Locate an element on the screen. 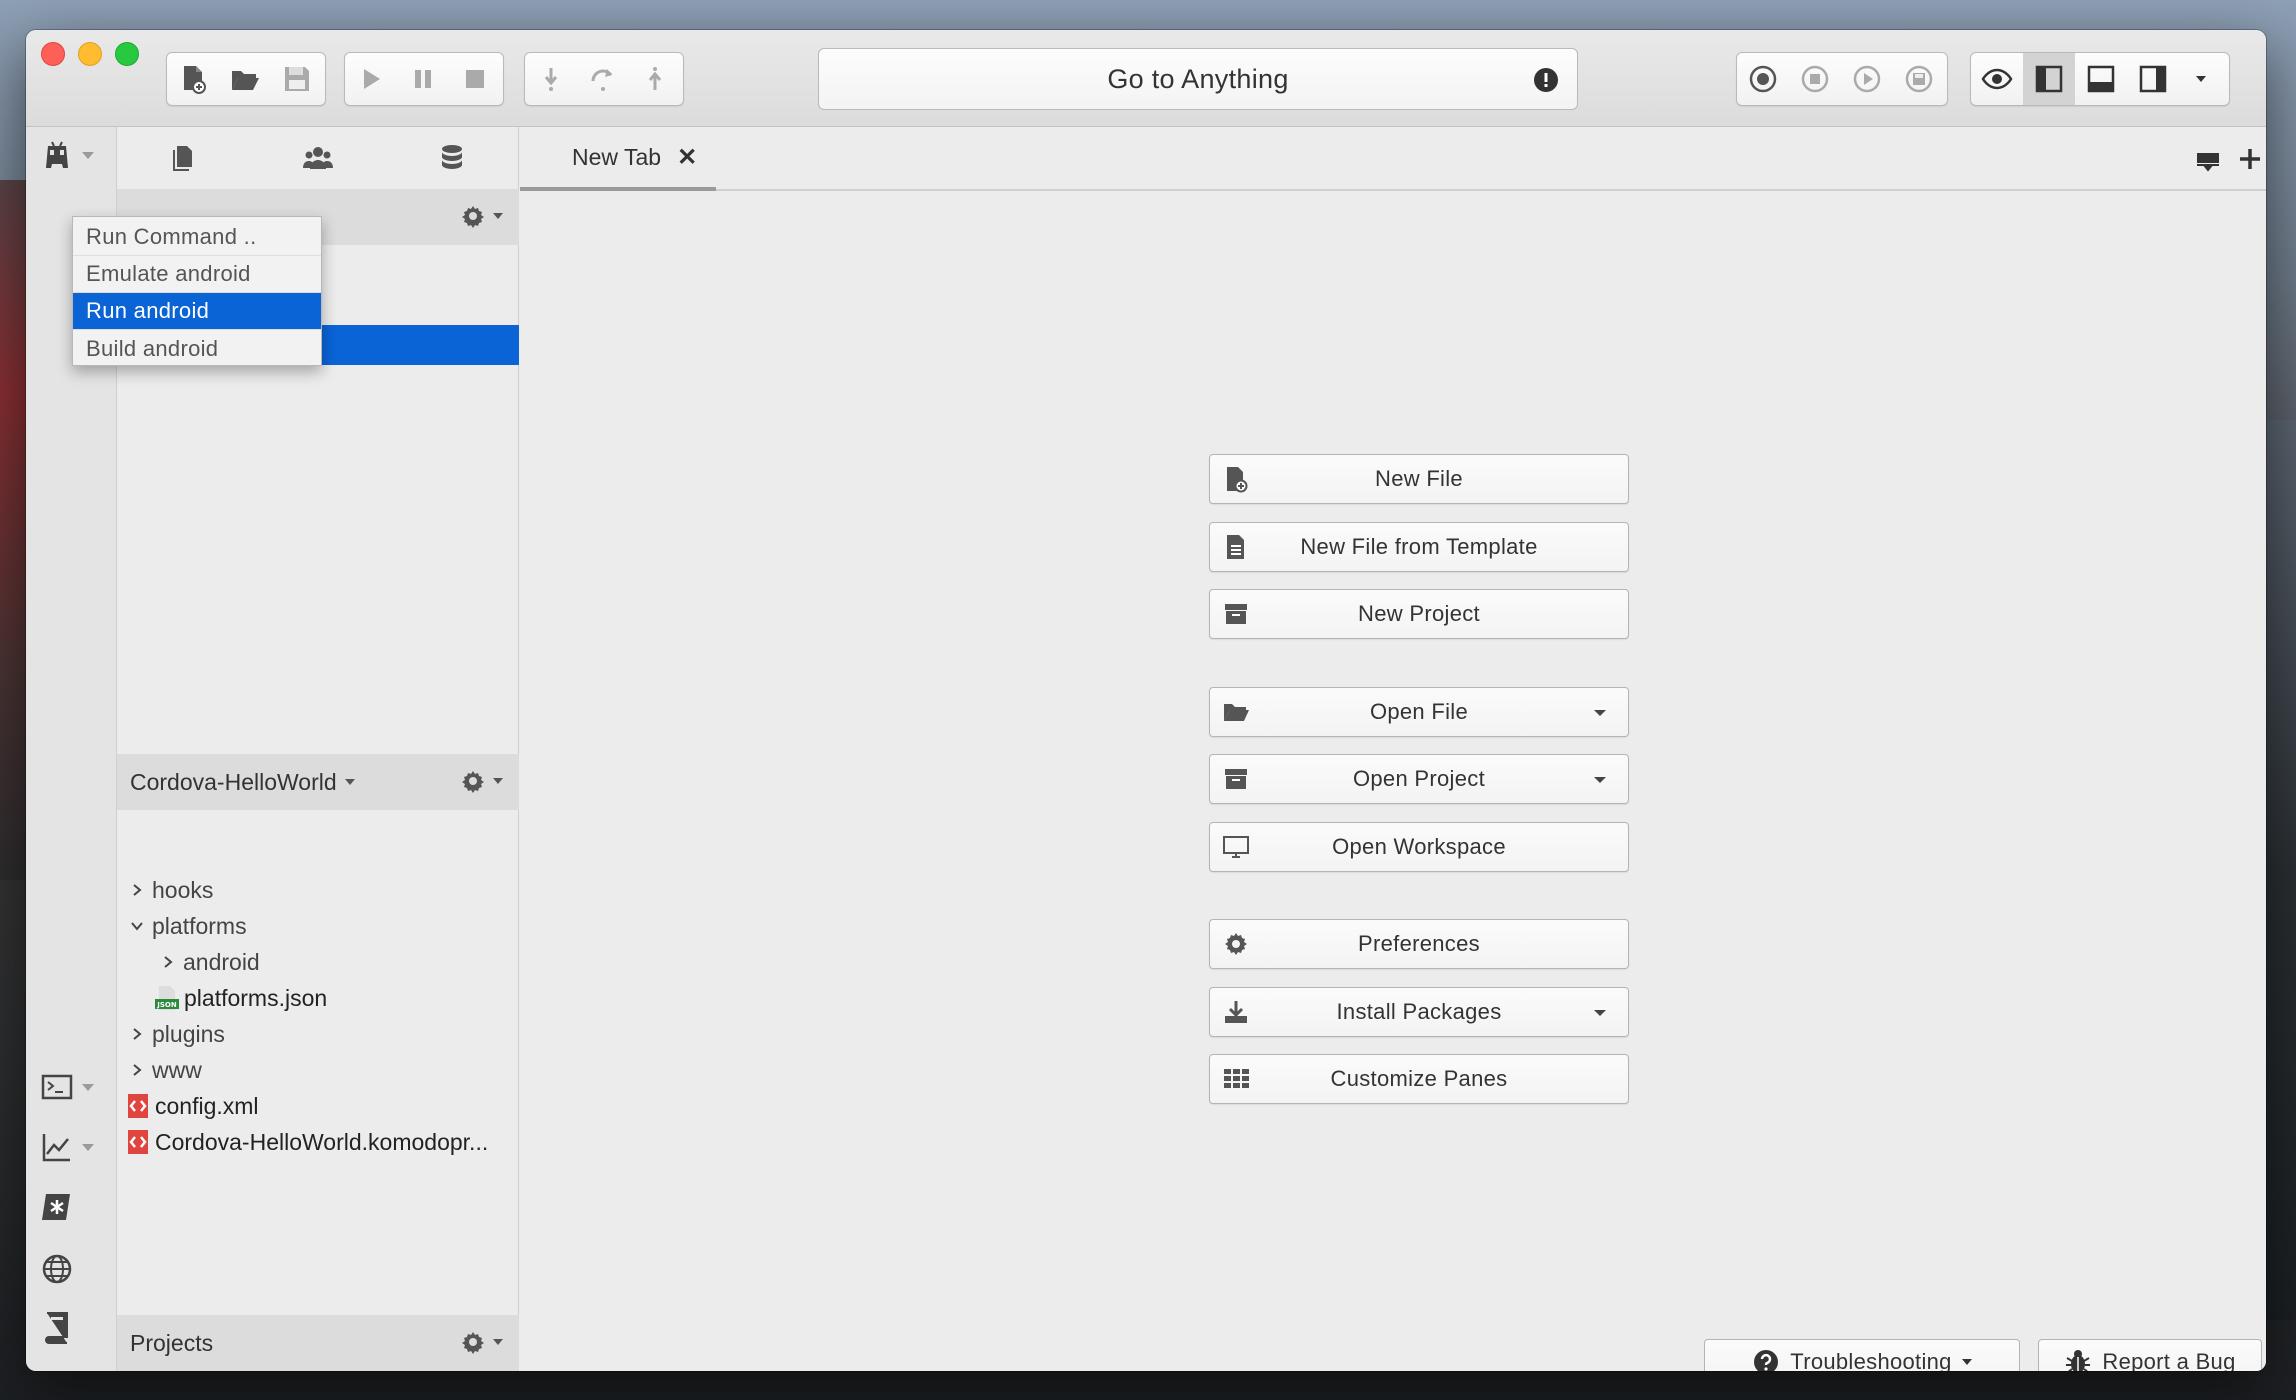  places-settings-dropdown is located at coordinates (481, 216).